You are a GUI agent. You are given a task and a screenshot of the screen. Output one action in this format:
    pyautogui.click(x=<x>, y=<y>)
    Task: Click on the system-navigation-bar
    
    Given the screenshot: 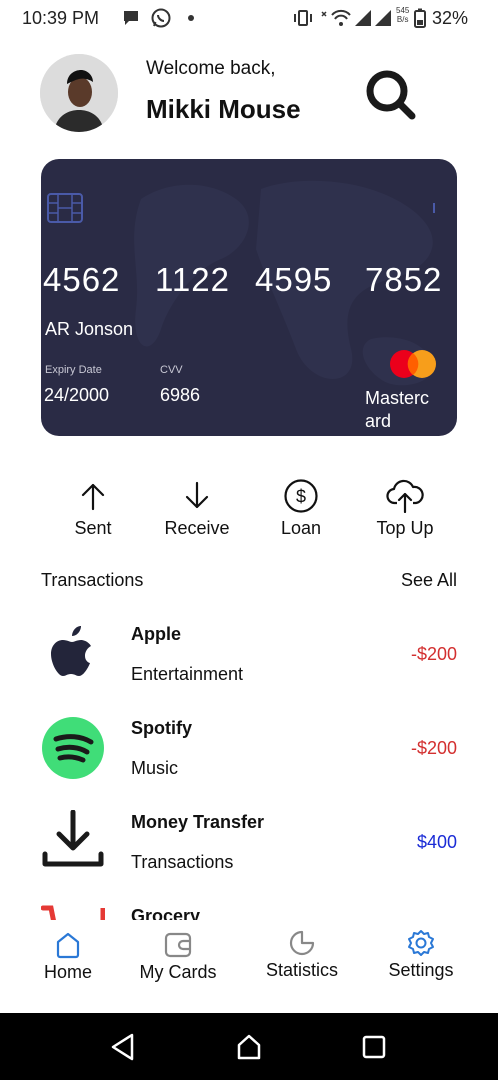 What is the action you would take?
    pyautogui.click(x=249, y=1046)
    